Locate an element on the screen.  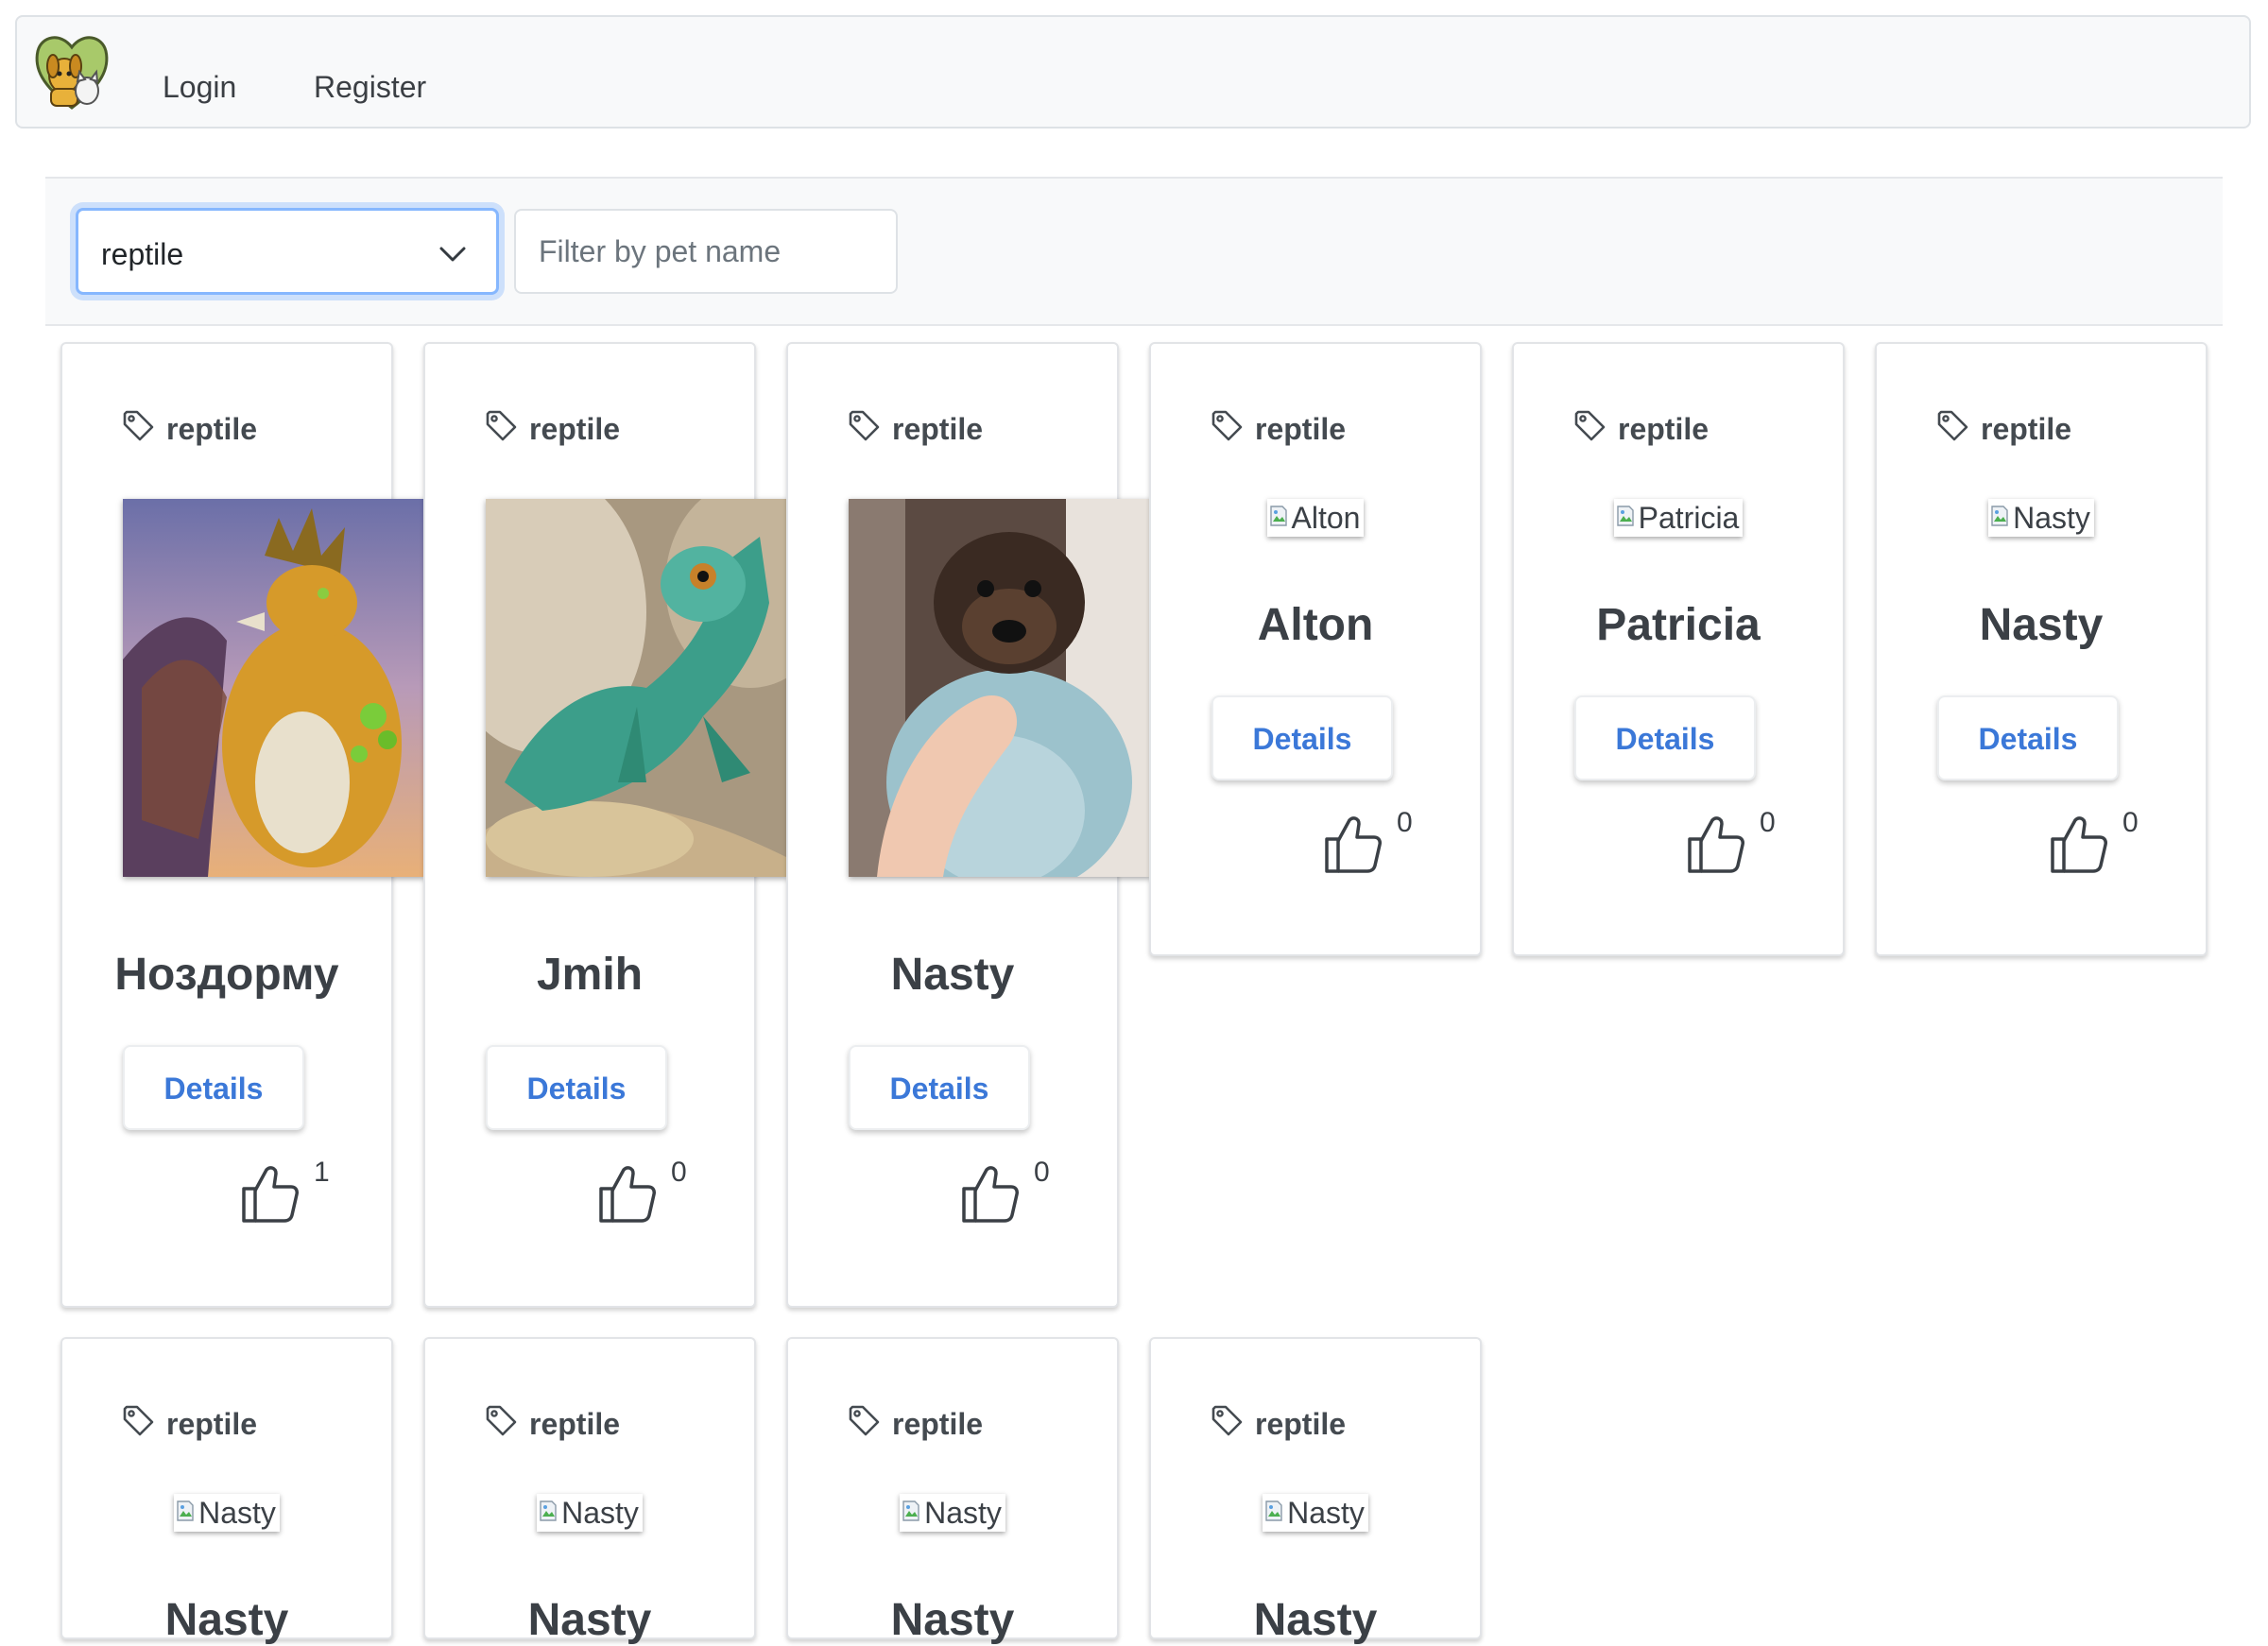
pet-photo-broken: Alton is located at coordinates (1315, 518).